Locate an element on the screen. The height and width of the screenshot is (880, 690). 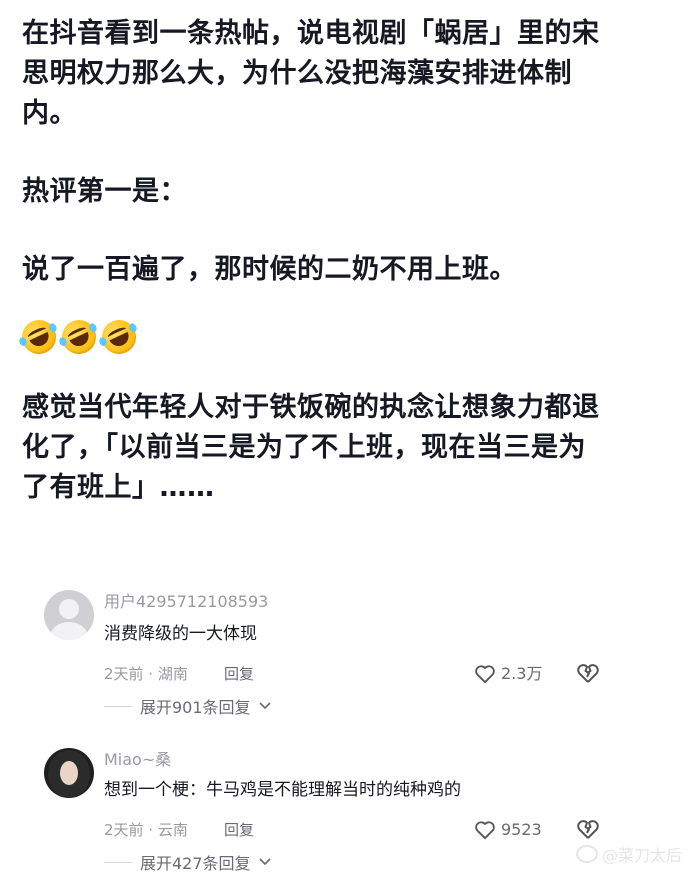
expand-replies-label: 展开427条回复 is located at coordinates (195, 863).